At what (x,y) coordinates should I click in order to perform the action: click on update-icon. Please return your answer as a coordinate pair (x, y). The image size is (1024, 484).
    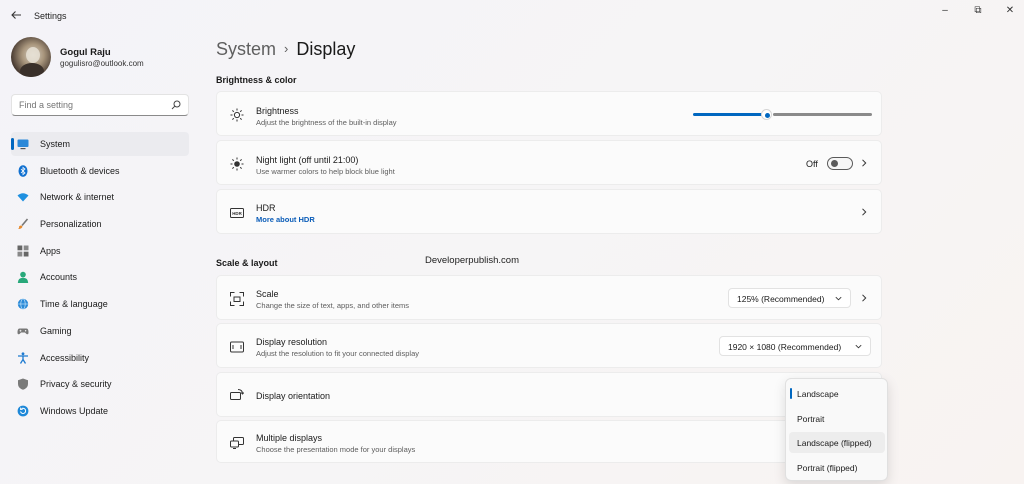
    Looking at the image, I should click on (23, 411).